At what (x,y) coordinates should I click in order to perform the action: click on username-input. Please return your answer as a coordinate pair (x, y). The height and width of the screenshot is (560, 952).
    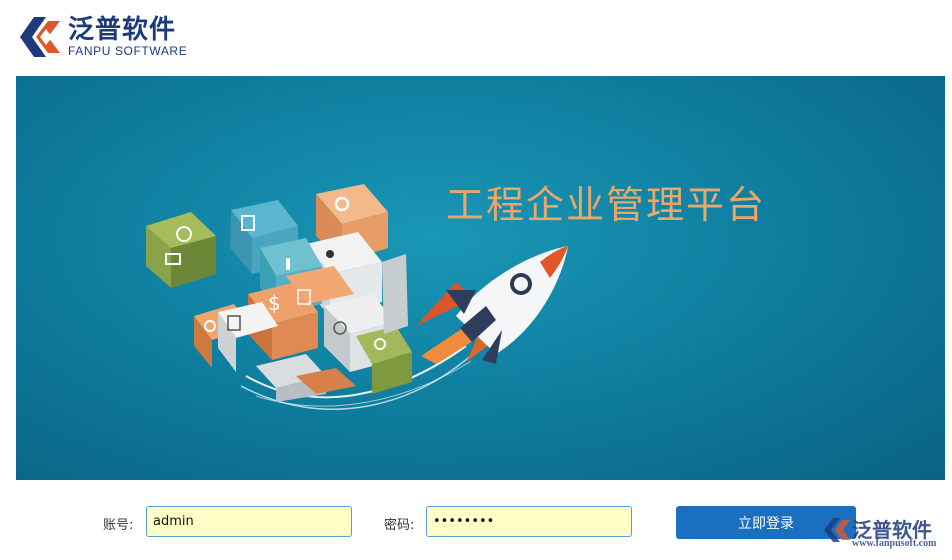
    Looking at the image, I should click on (249, 521).